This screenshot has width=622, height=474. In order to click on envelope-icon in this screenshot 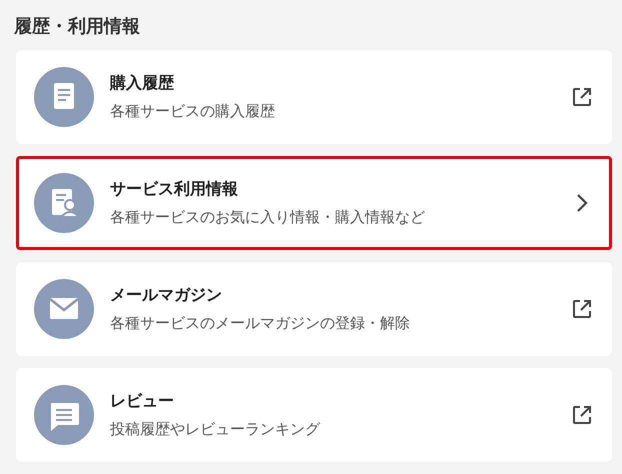, I will do `click(64, 309)`.